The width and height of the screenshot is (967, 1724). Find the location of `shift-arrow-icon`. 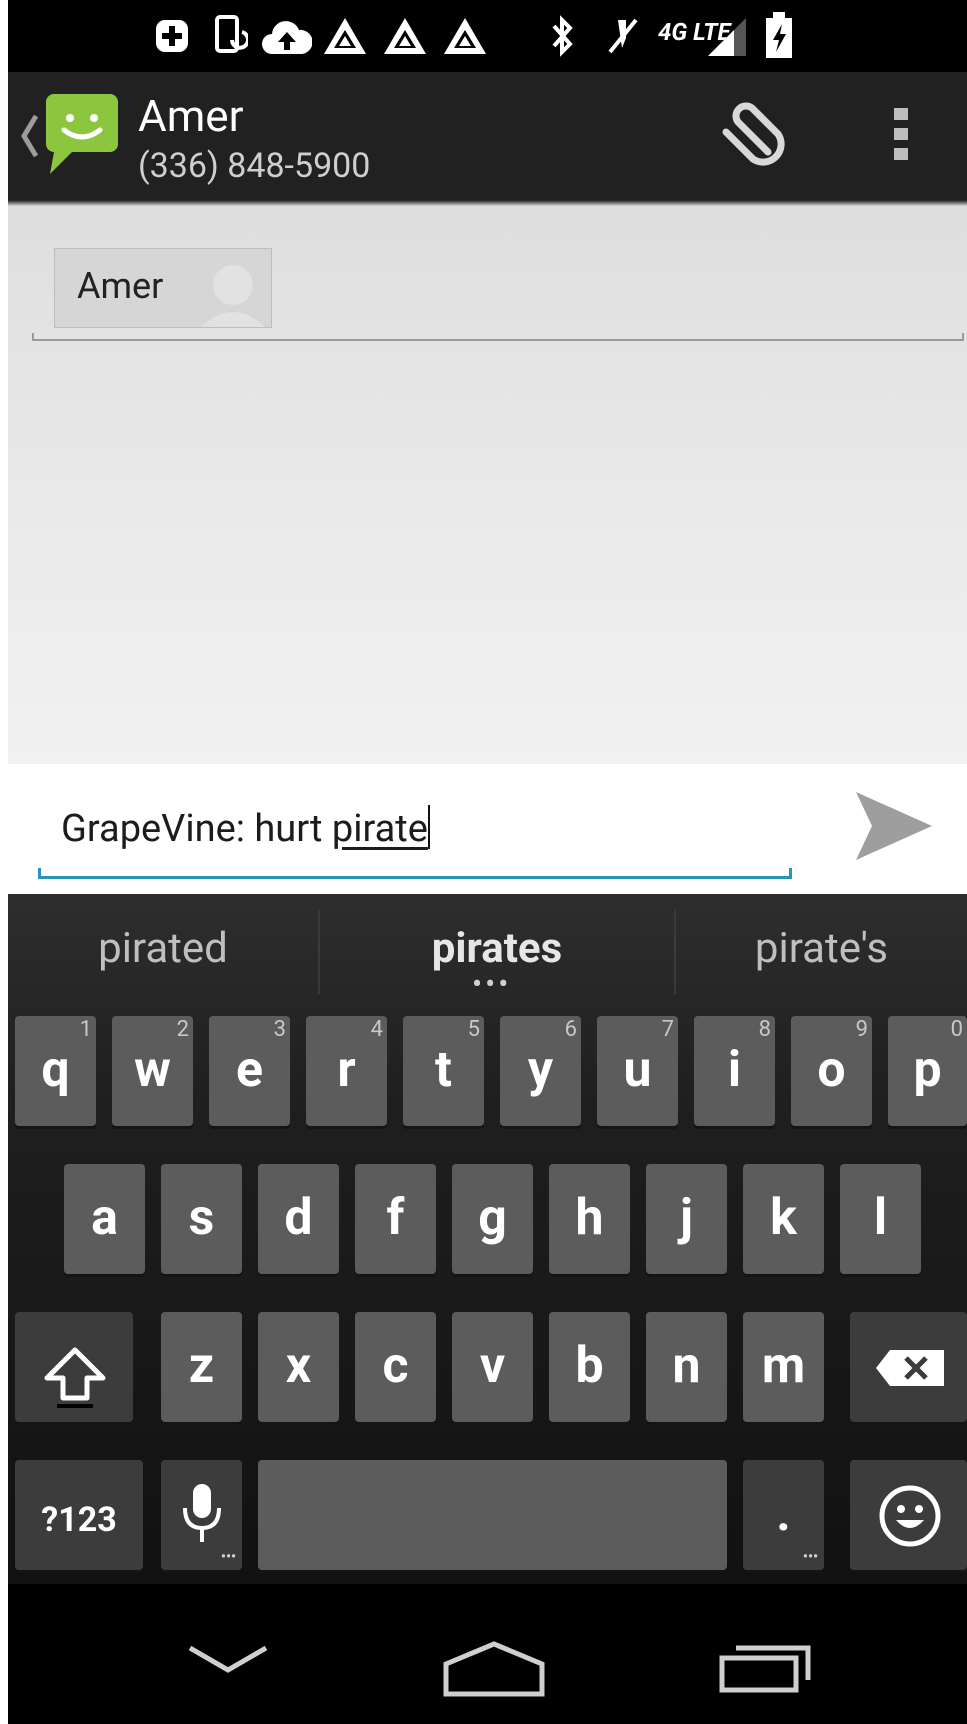

shift-arrow-icon is located at coordinates (75, 1377).